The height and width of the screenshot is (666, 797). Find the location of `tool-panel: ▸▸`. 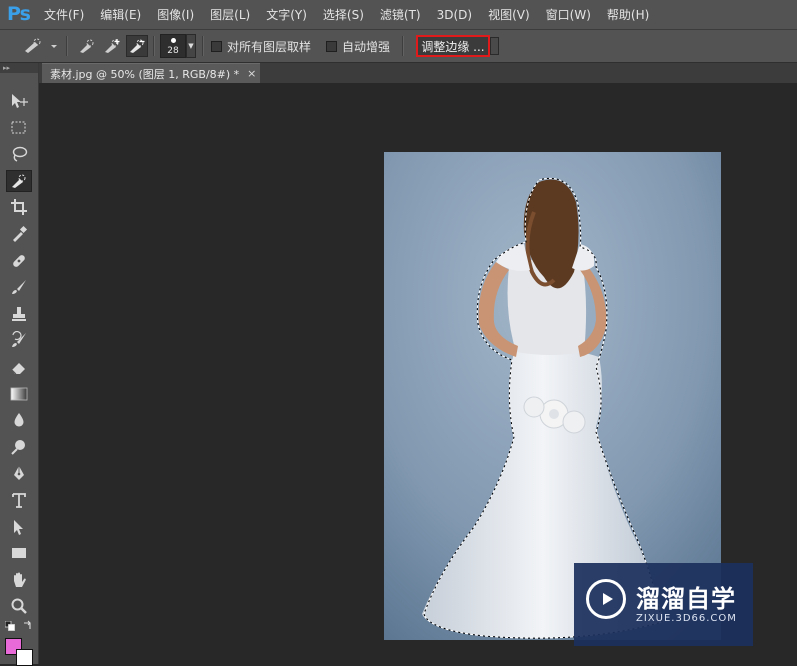

tool-panel: ▸▸ is located at coordinates (19, 364).